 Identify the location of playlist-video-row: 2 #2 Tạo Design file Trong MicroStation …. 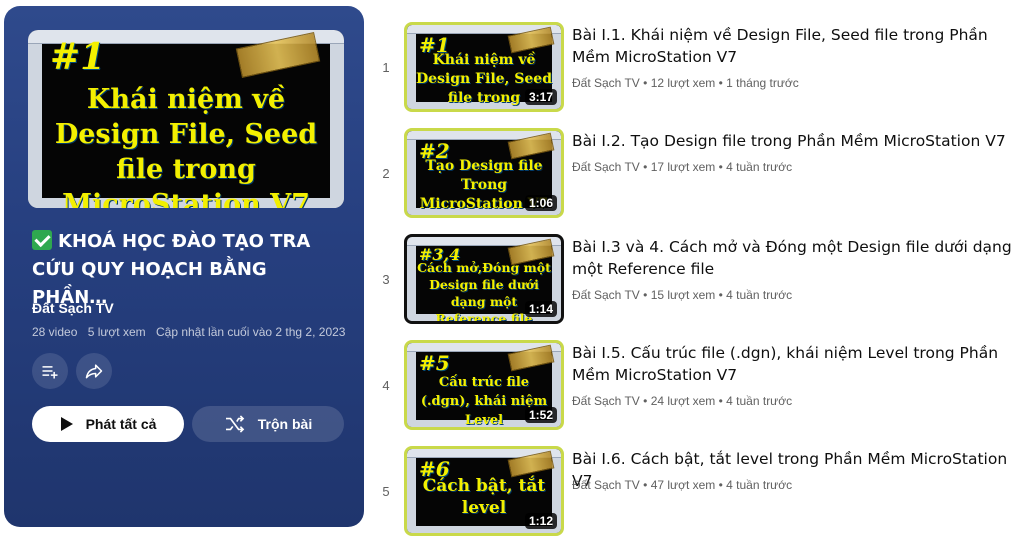
(697, 166).